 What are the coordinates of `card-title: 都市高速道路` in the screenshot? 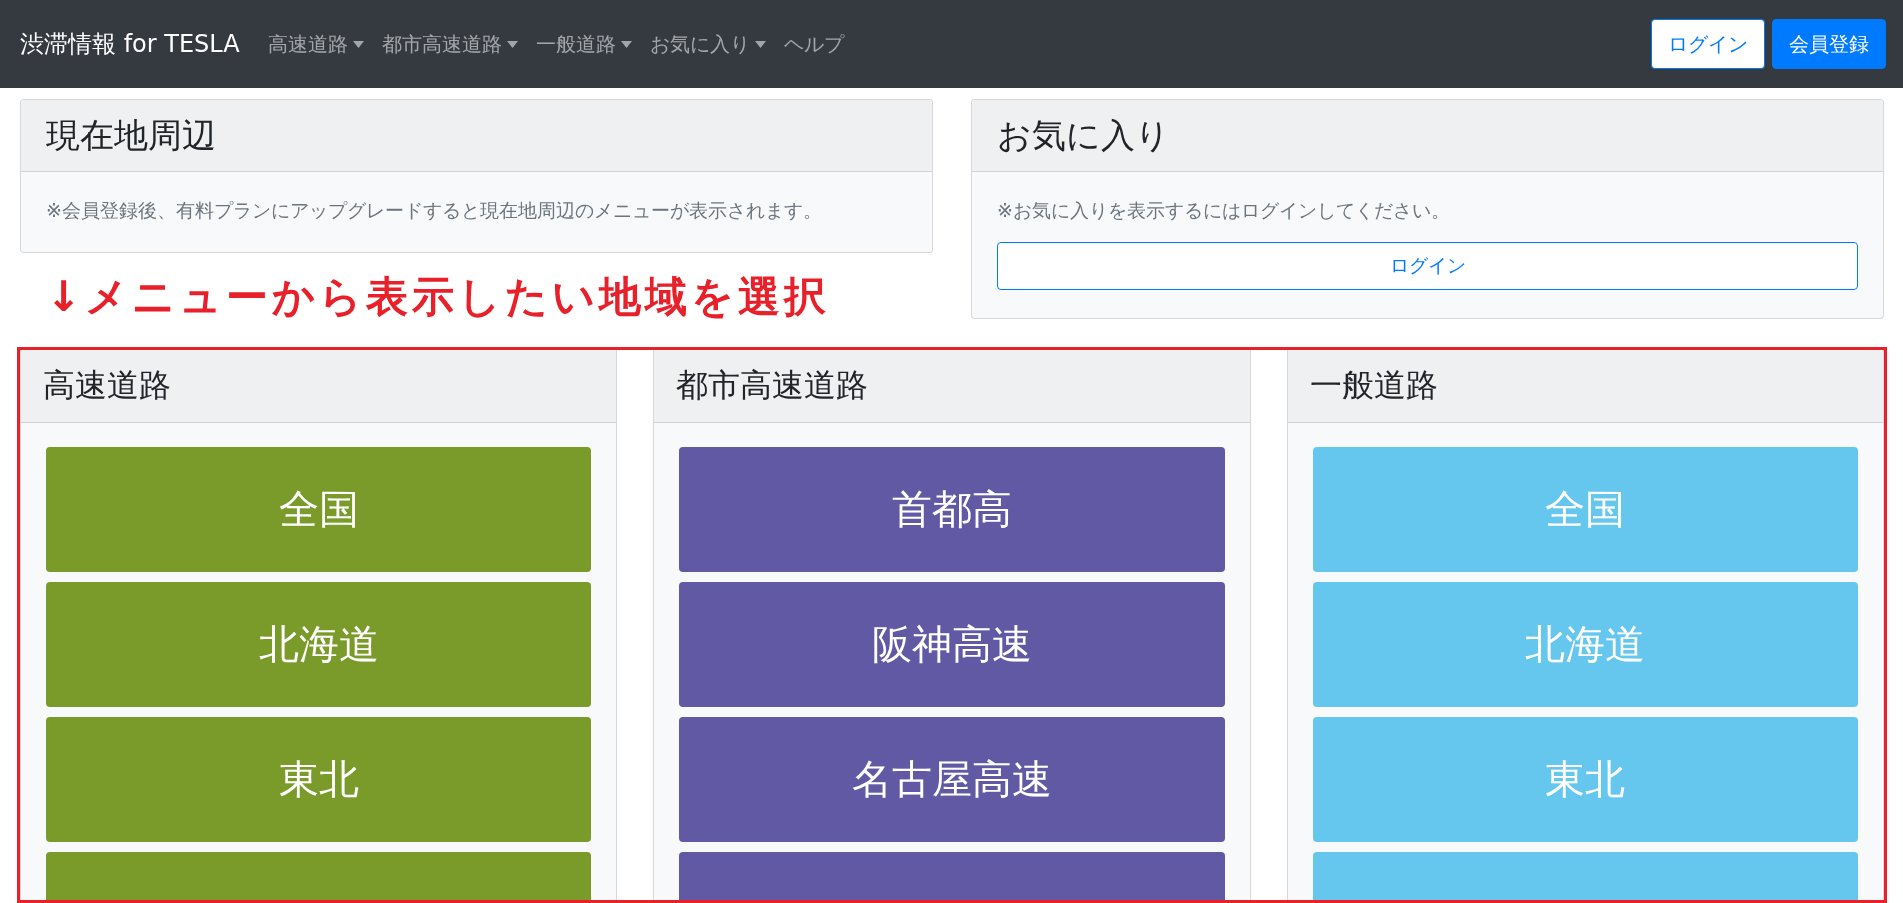 It's located at (952, 386).